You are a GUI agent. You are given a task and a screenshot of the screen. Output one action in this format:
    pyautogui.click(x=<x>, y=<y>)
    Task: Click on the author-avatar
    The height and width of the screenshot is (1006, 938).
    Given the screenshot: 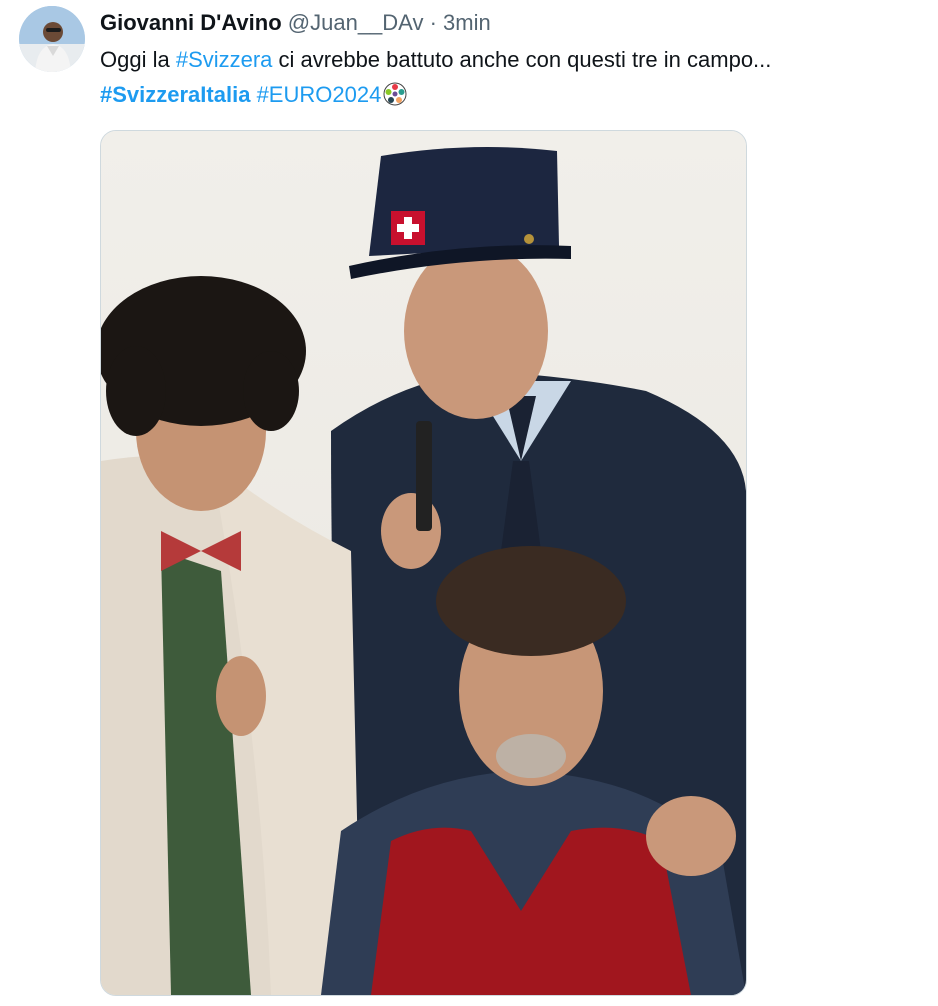 What is the action you would take?
    pyautogui.click(x=52, y=39)
    